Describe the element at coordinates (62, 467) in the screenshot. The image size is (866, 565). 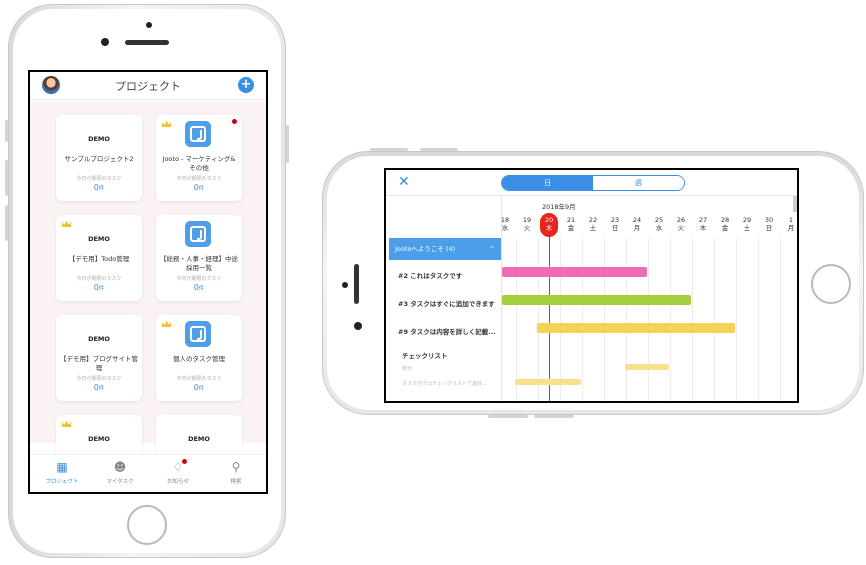
I see `grid-icon: ▦` at that location.